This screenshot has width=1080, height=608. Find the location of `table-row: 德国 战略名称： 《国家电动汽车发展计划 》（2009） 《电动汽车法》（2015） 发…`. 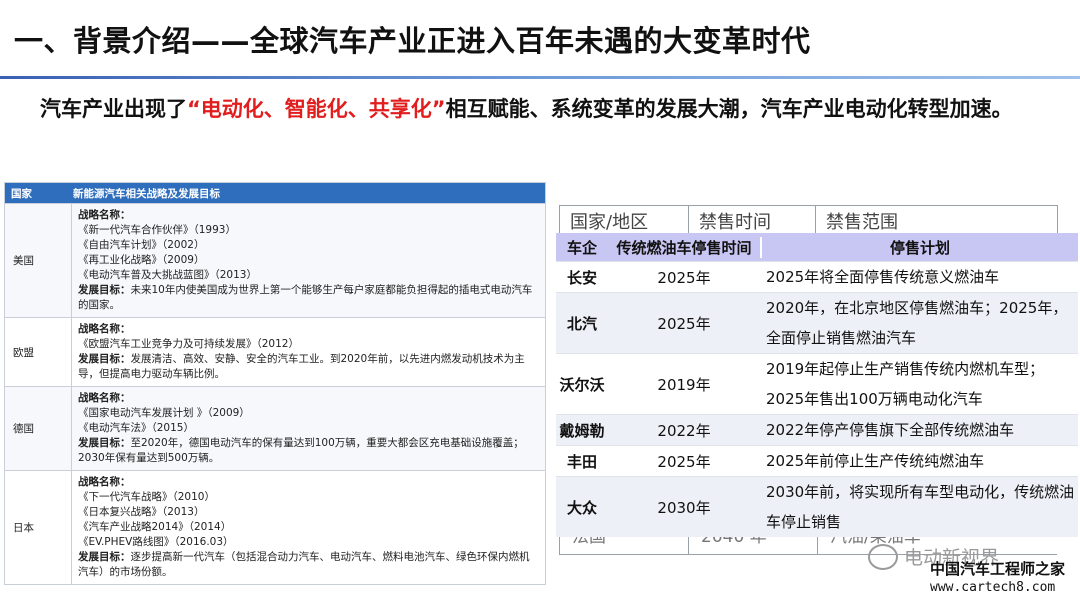

table-row: 德国 战略名称： 《国家电动汽车发展计划 》（2009） 《电动汽车法》（2015） 发… is located at coordinates (275, 428).